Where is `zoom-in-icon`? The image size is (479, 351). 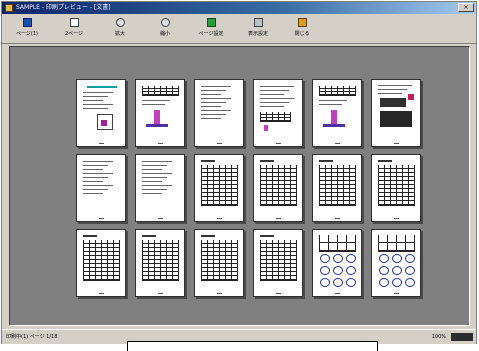 zoom-in-icon is located at coordinates (120, 22).